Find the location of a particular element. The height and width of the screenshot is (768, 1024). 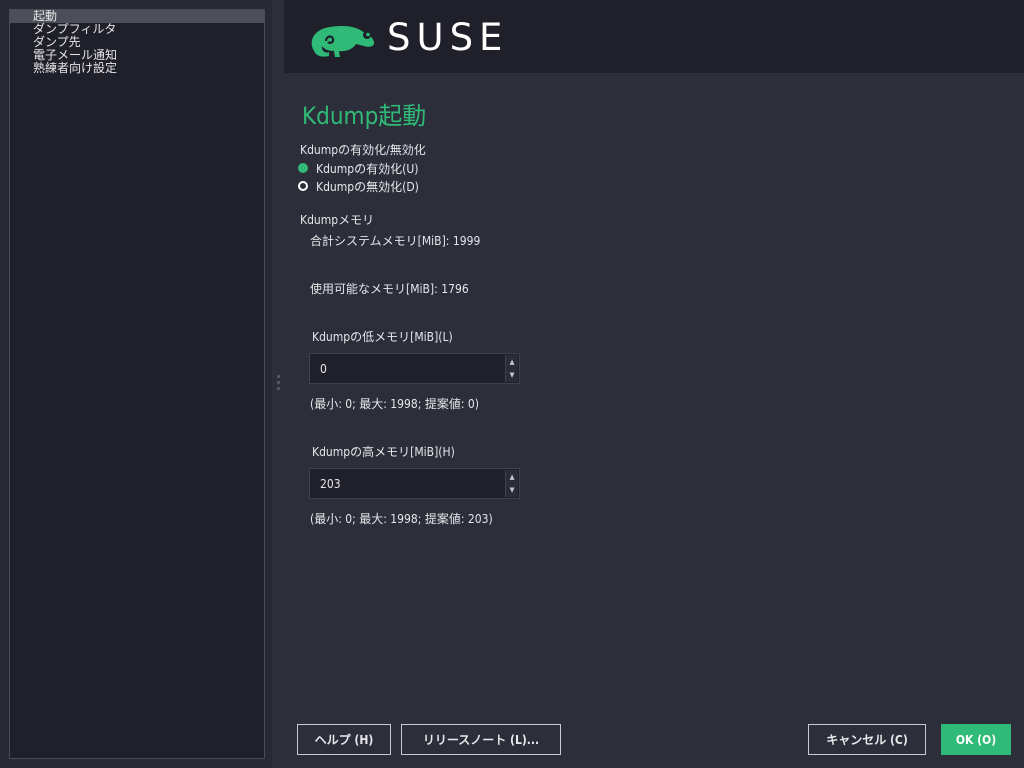

total-memory-text: 合計システムメモリ[MiB]: 1999 is located at coordinates (395, 240).